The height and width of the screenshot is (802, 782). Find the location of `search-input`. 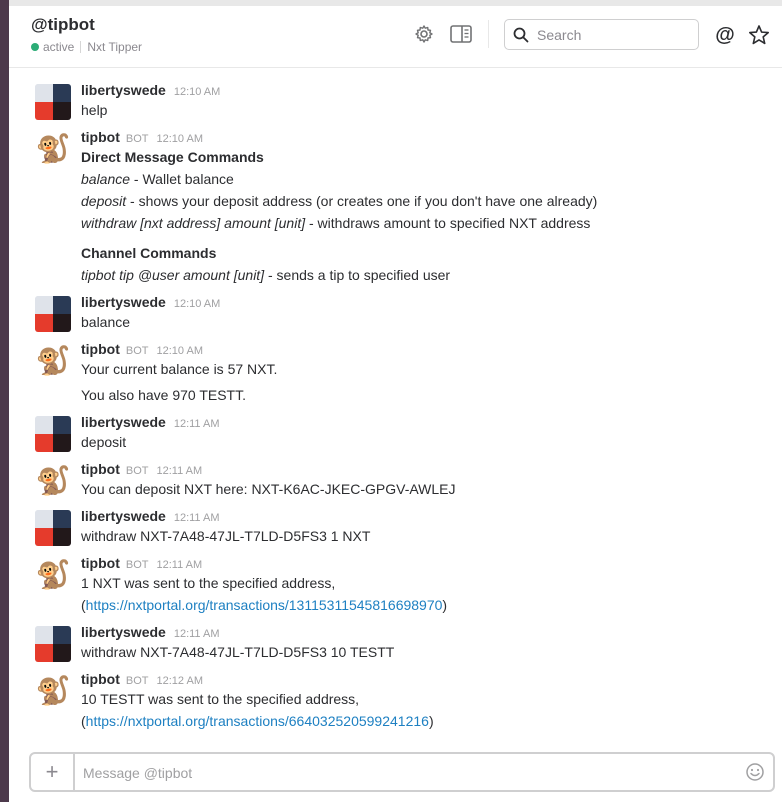

search-input is located at coordinates (612, 34).